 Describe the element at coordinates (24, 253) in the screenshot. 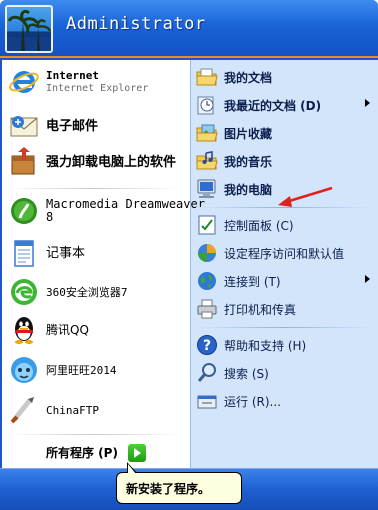

I see `notepad-icon` at that location.